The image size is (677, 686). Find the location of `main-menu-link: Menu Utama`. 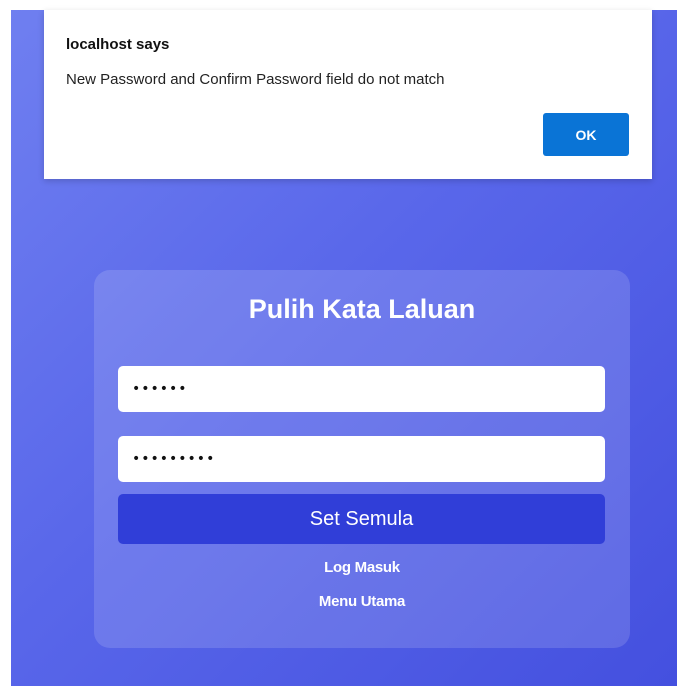

main-menu-link: Menu Utama is located at coordinates (362, 601).